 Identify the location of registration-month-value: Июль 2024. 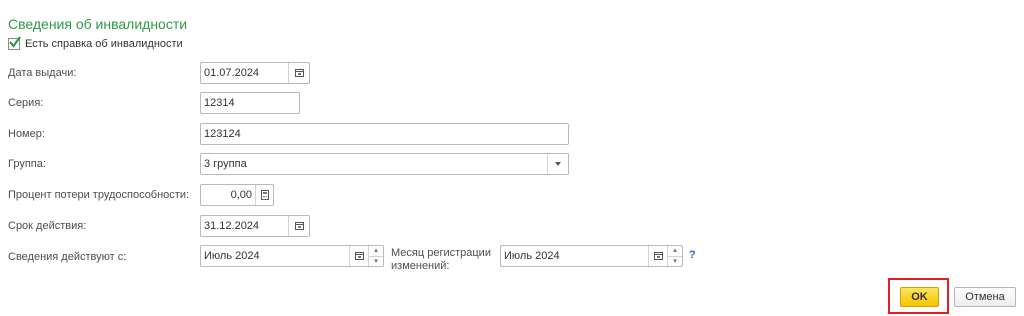
(574, 256).